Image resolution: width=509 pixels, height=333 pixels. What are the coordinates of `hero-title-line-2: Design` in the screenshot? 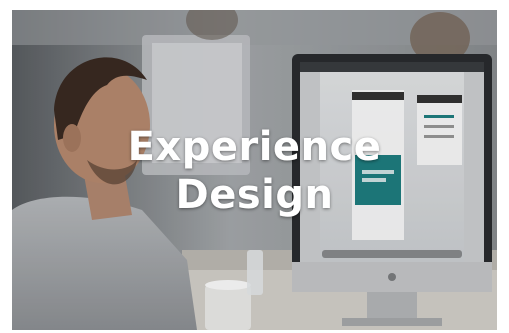 It's located at (254, 195).